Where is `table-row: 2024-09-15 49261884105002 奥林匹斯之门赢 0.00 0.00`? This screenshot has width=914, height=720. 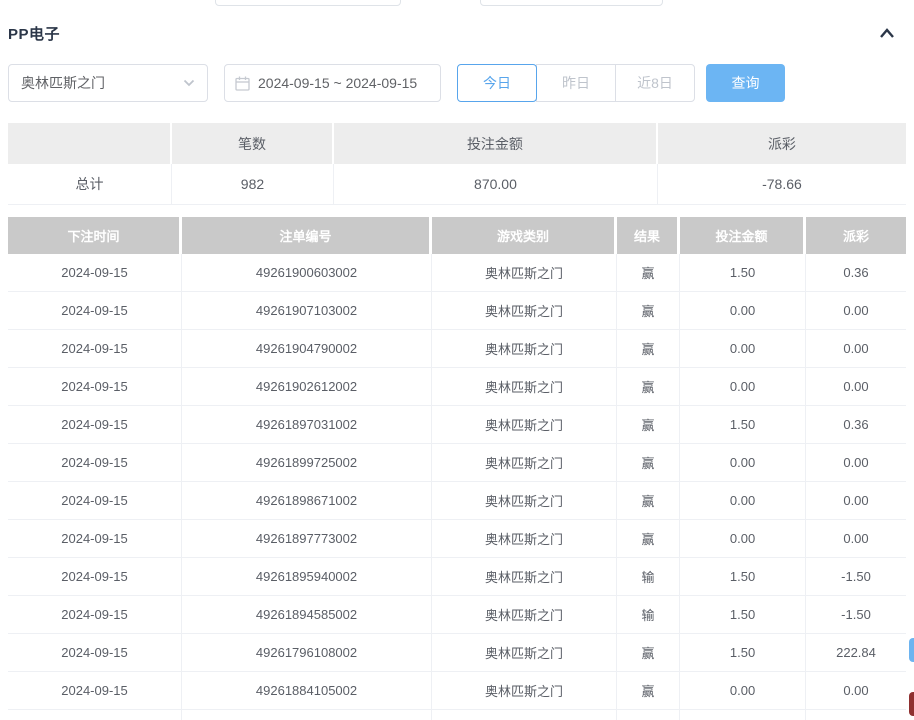
table-row: 2024-09-15 49261884105002 奥林匹斯之门赢 0.00 0.00 is located at coordinates (457, 691).